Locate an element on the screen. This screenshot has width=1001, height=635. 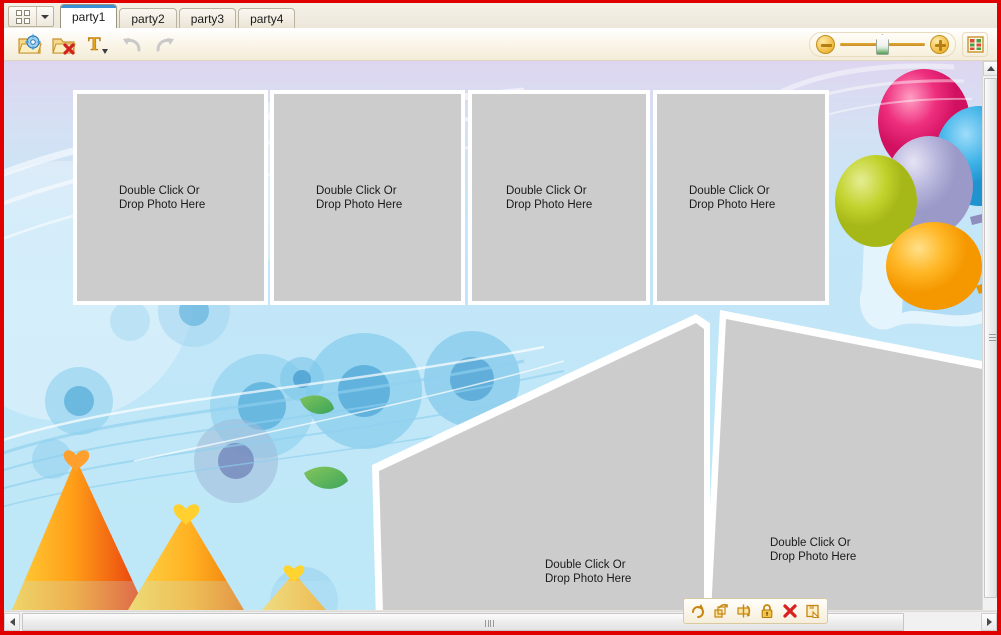
layout-grid-button is located at coordinates (975, 44).